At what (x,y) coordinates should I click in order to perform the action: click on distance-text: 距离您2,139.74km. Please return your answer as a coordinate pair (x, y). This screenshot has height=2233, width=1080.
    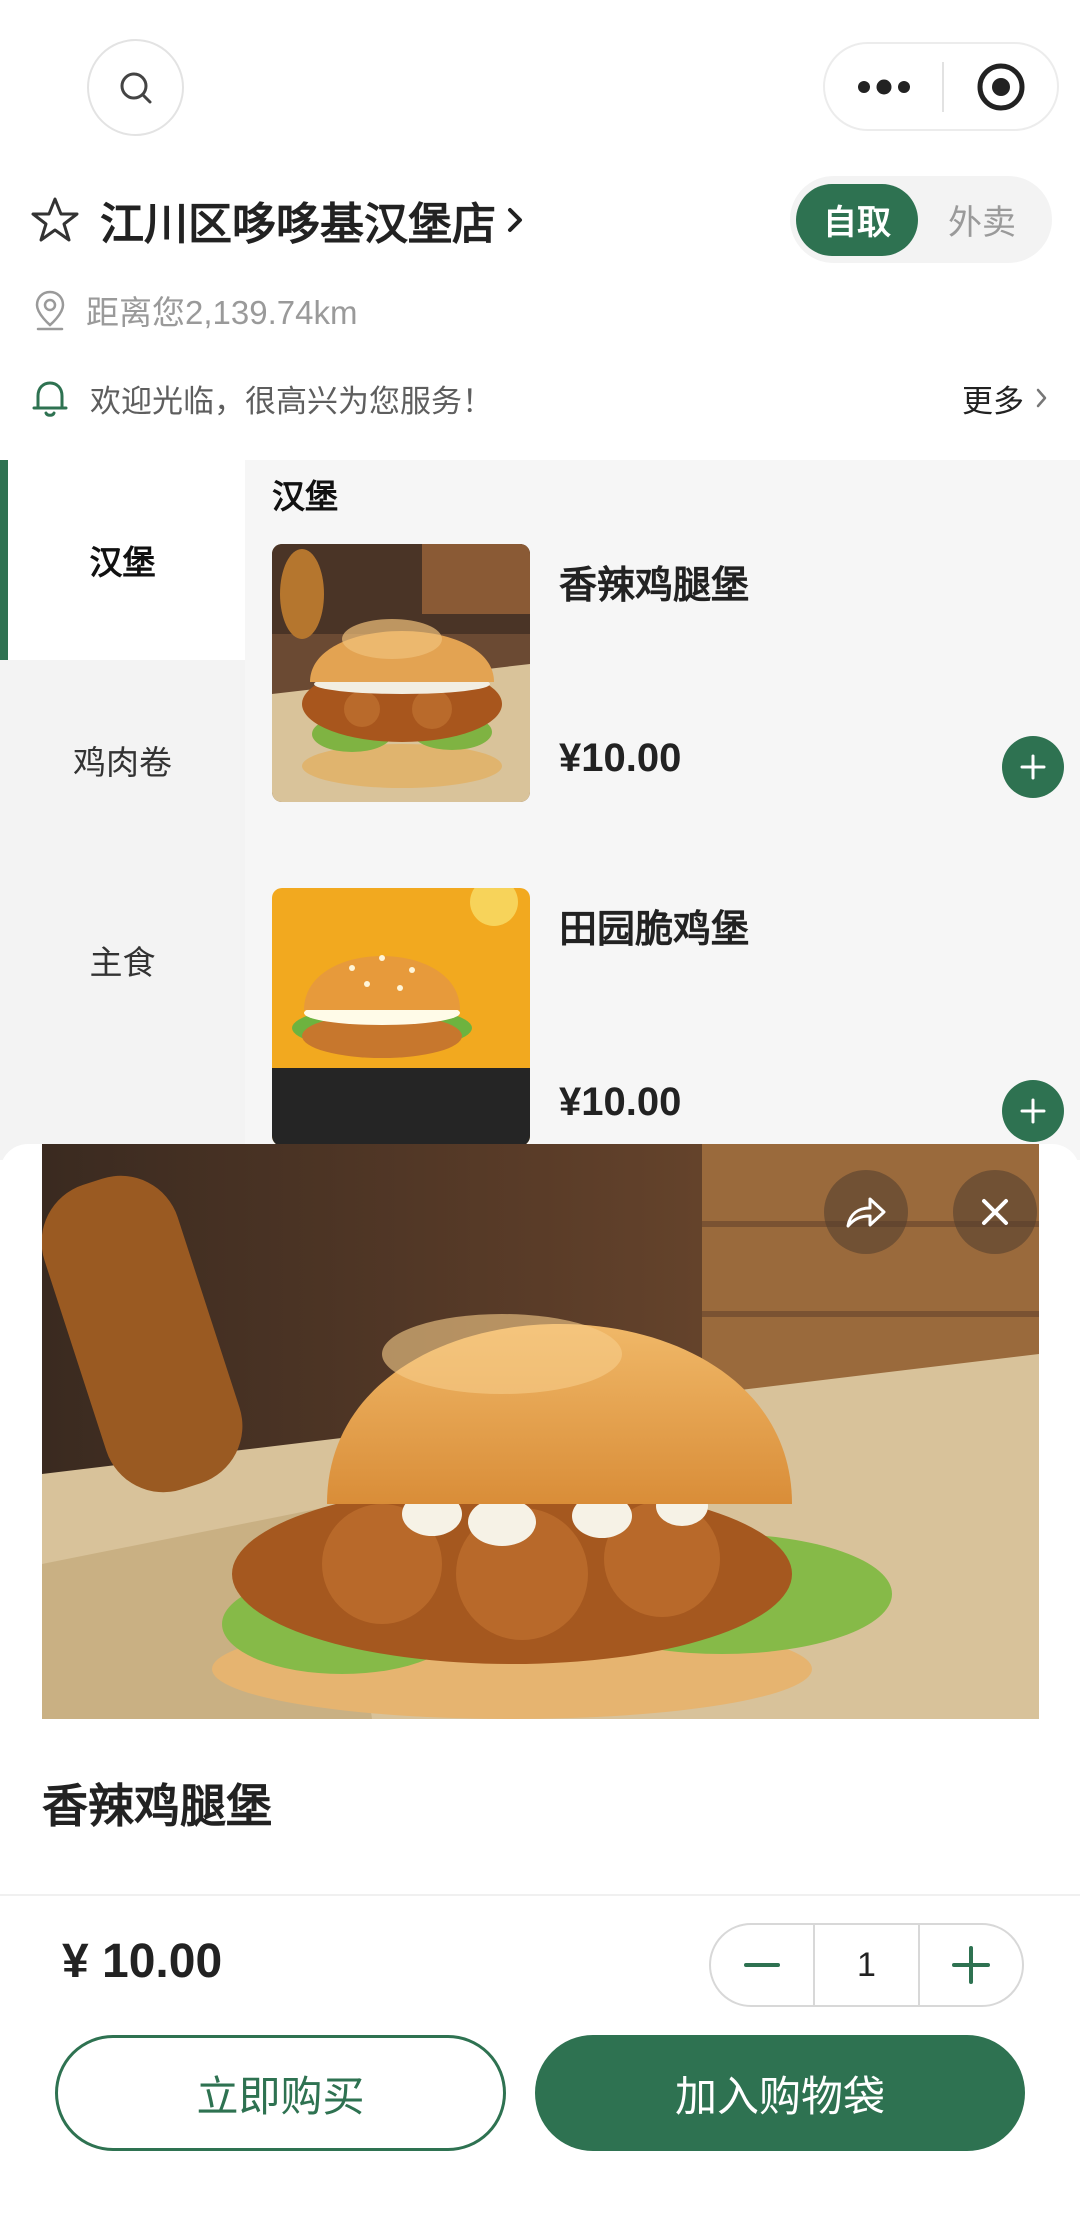
    Looking at the image, I should click on (222, 312).